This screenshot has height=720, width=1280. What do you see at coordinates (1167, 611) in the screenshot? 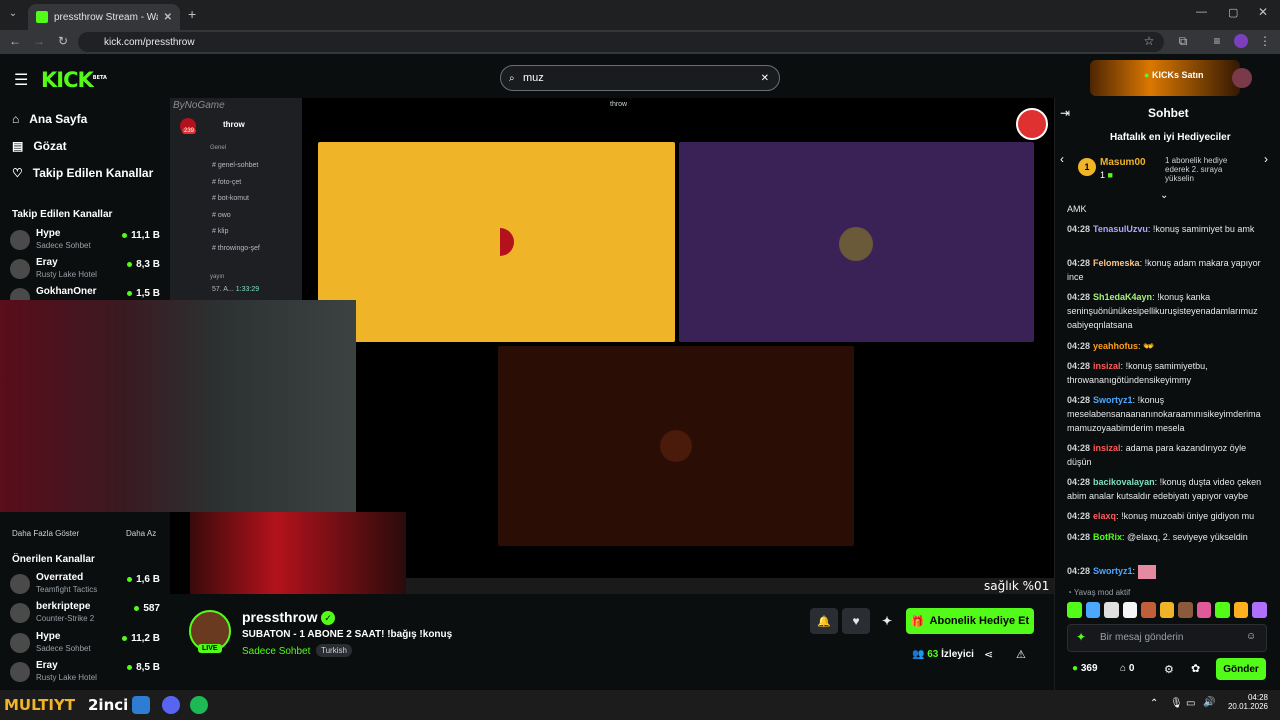
I see `emote-bar` at bounding box center [1167, 611].